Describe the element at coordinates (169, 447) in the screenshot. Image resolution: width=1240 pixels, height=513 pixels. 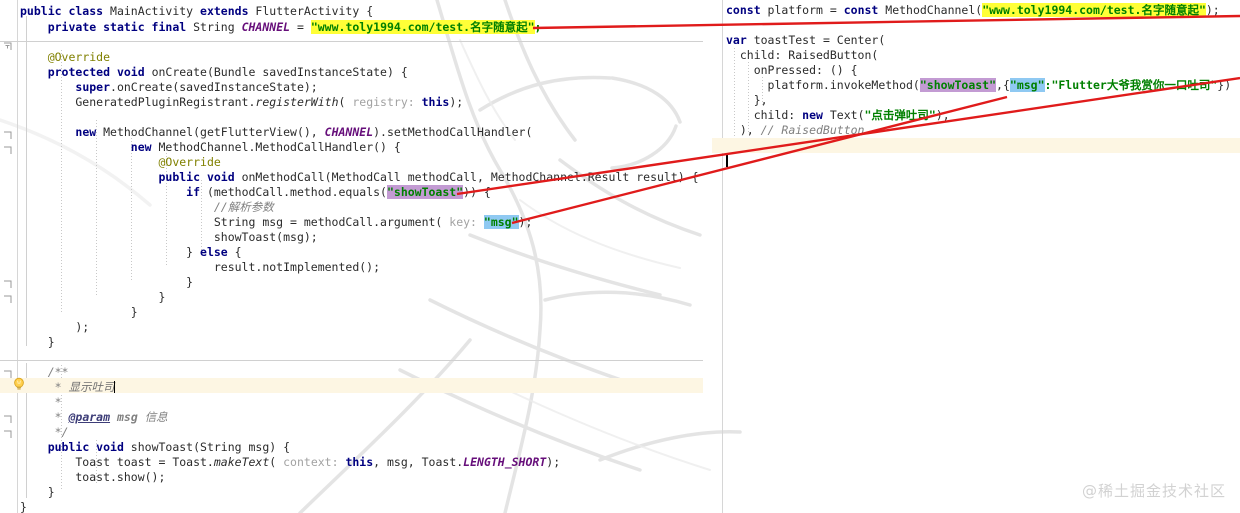
I see `code-line: public void showToast(String msg) {` at that location.